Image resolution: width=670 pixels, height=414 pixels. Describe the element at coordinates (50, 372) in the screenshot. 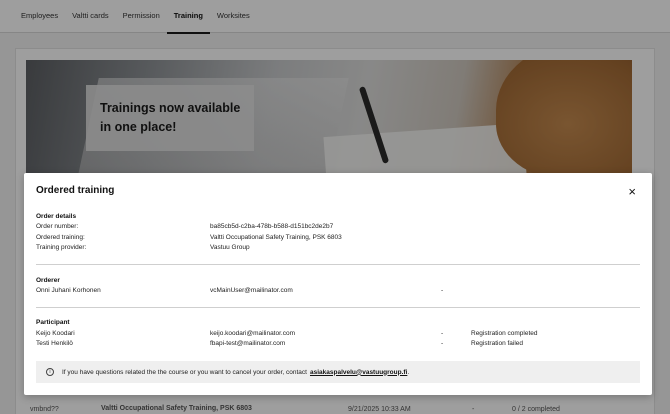

I see `info-icon: i` at that location.